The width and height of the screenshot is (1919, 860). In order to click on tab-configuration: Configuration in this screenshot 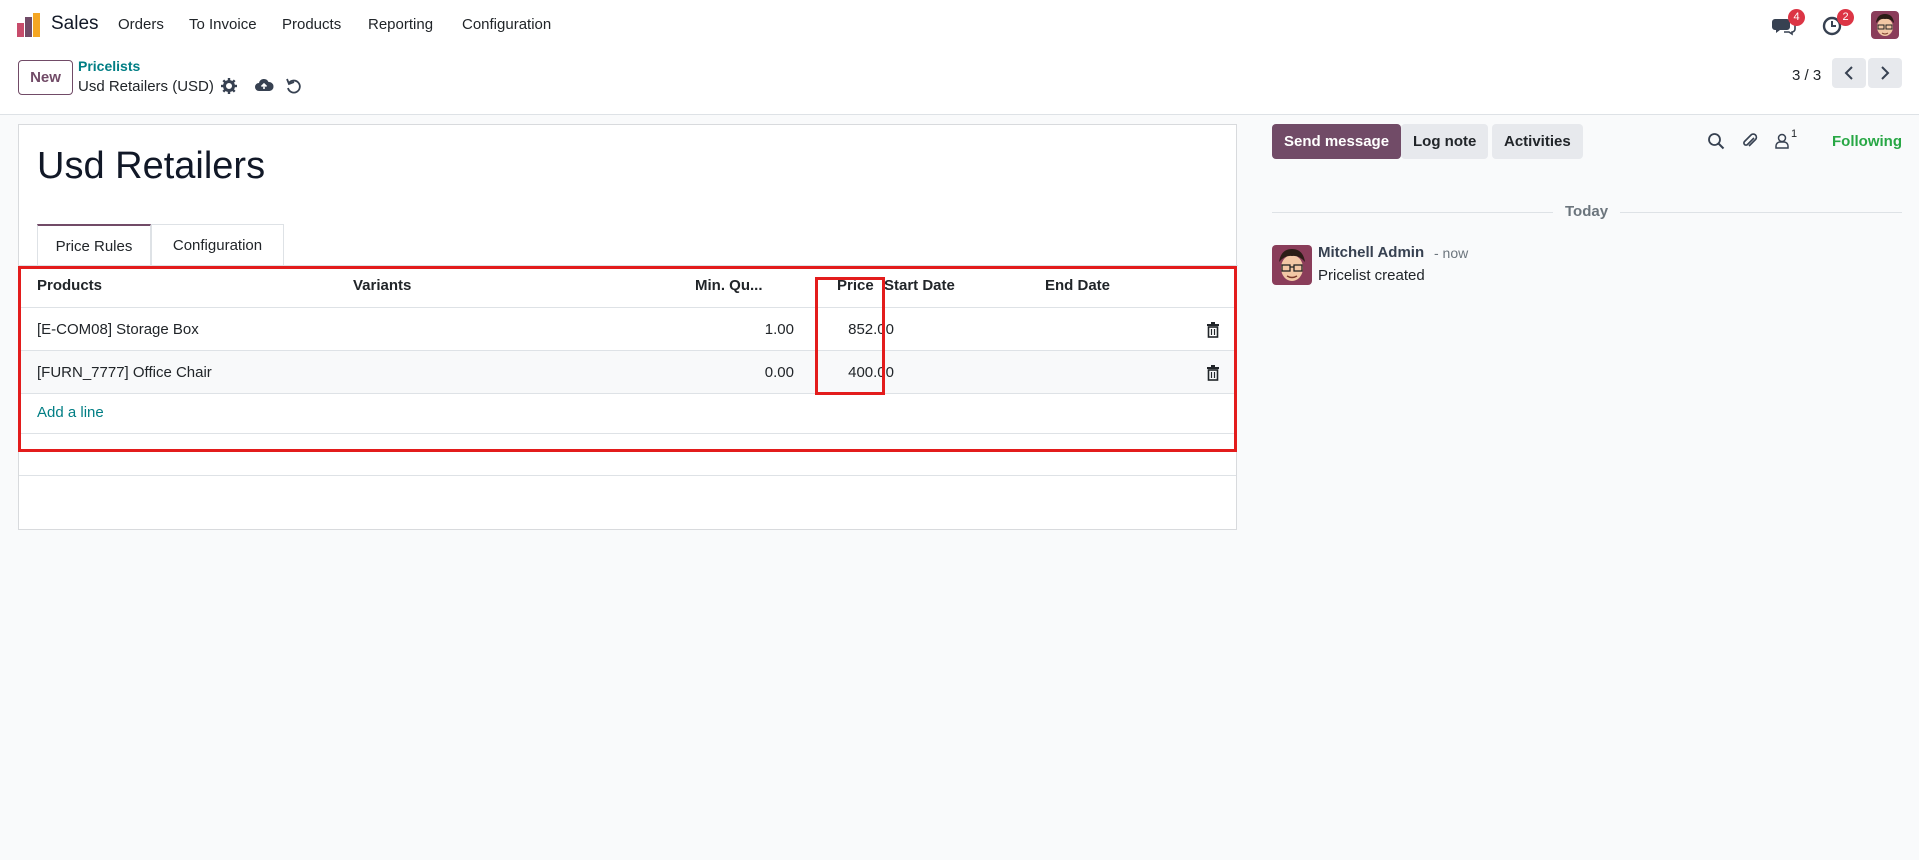, I will do `click(217, 245)`.